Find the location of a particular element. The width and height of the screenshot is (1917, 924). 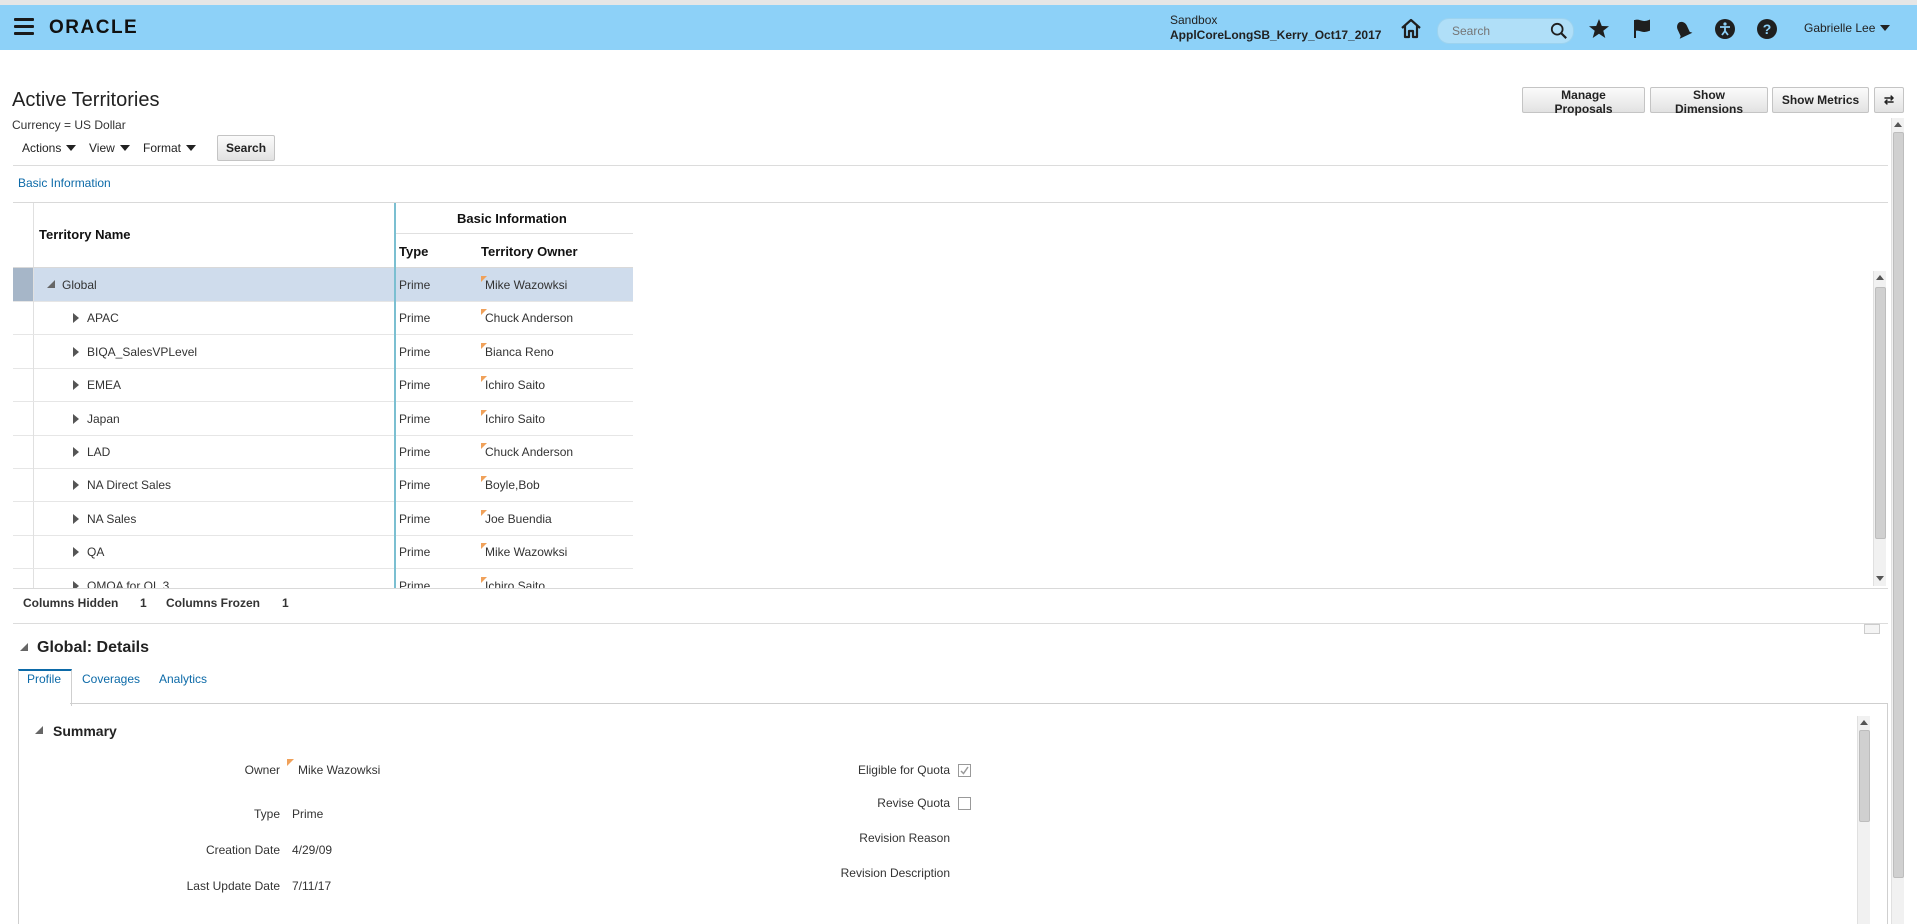

global-search-box is located at coordinates (1505, 31).